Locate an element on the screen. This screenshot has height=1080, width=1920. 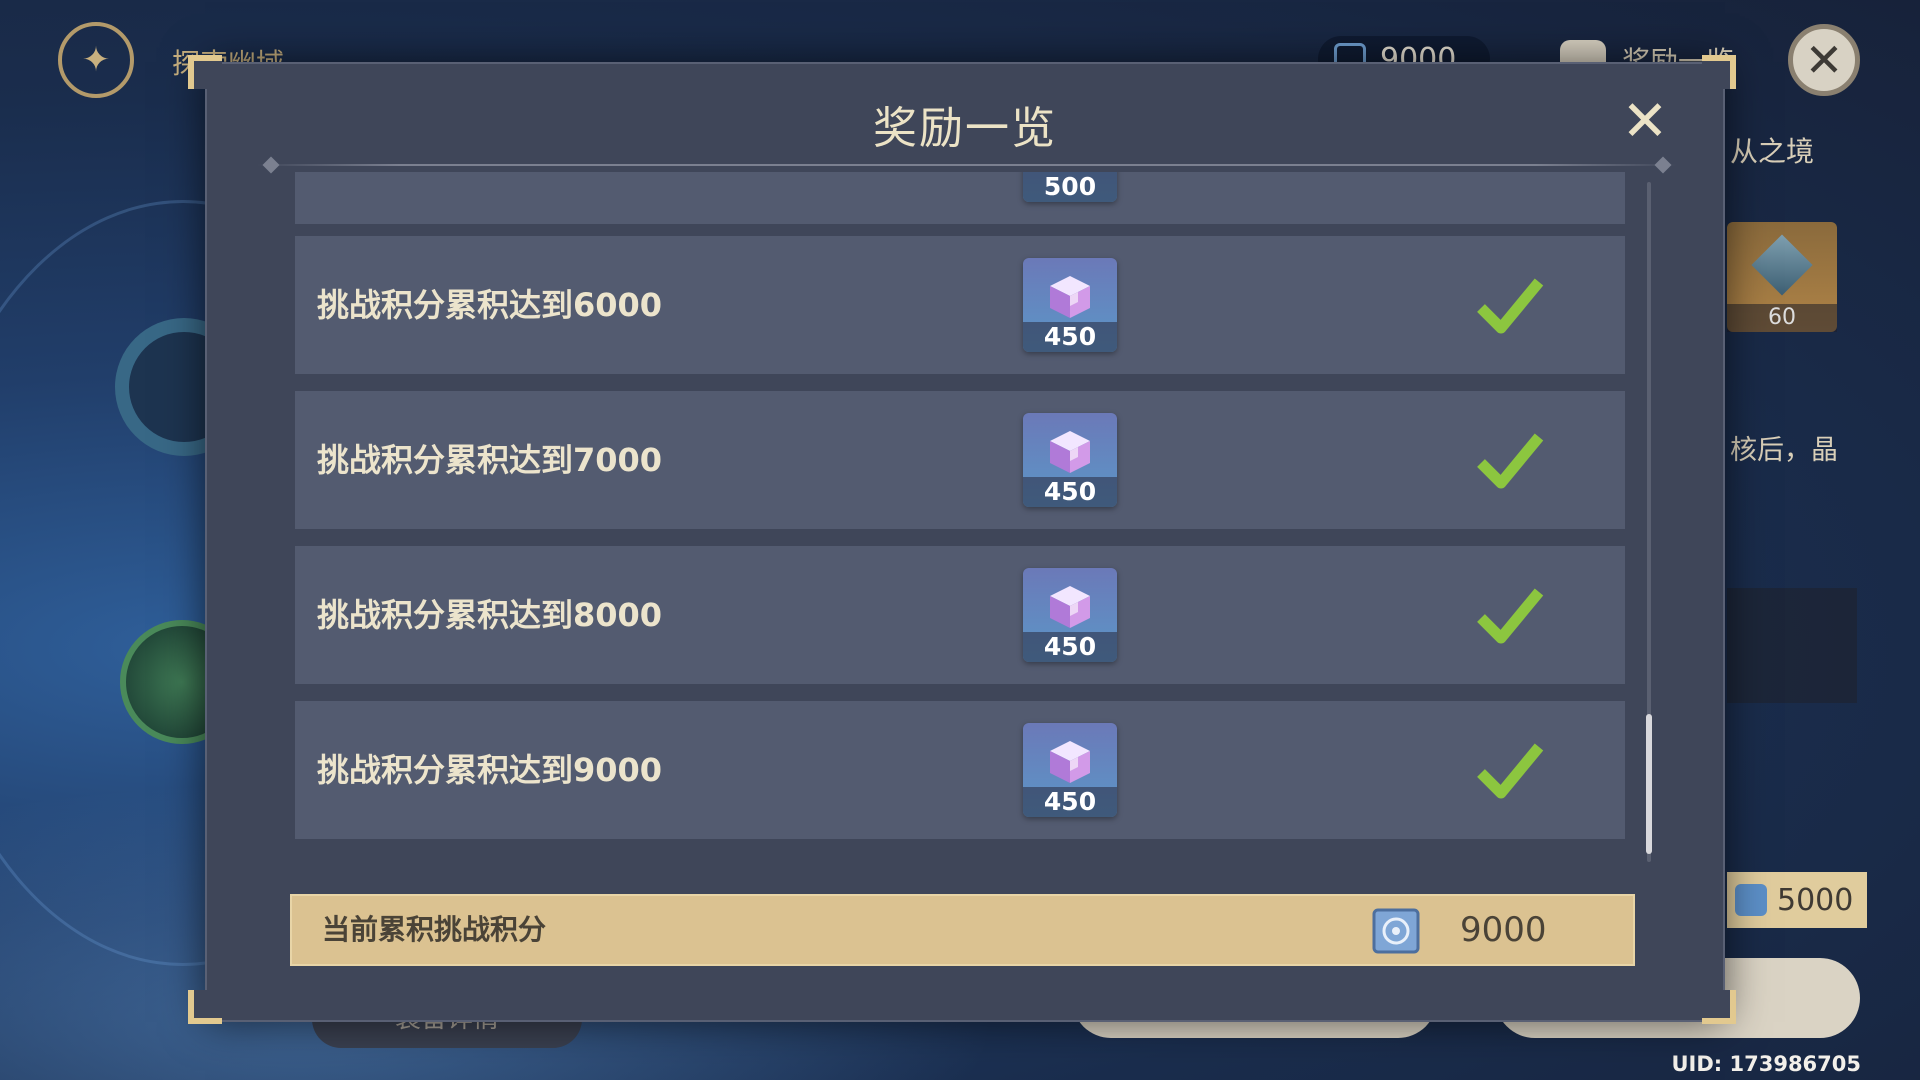
reward-row: 挑战积分累积达到6000 450 is located at coordinates (960, 305).